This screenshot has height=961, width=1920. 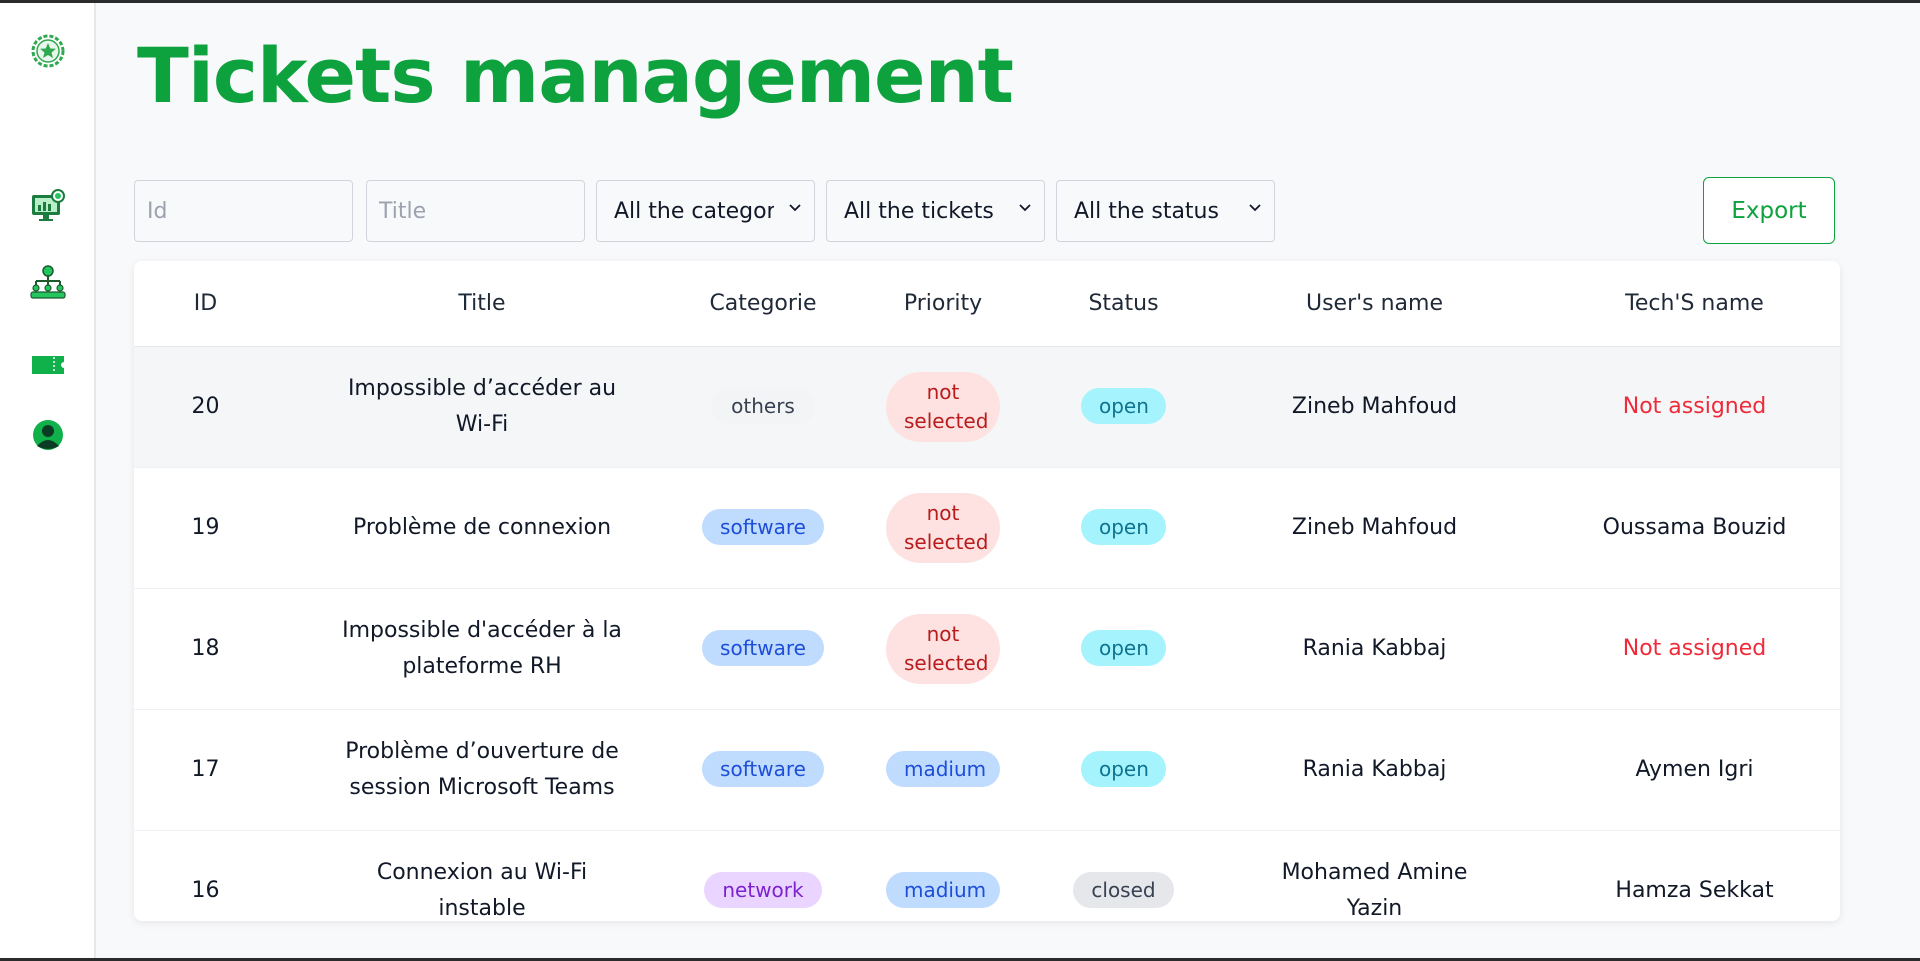 What do you see at coordinates (205, 304) in the screenshot?
I see `column-header-id: ID` at bounding box center [205, 304].